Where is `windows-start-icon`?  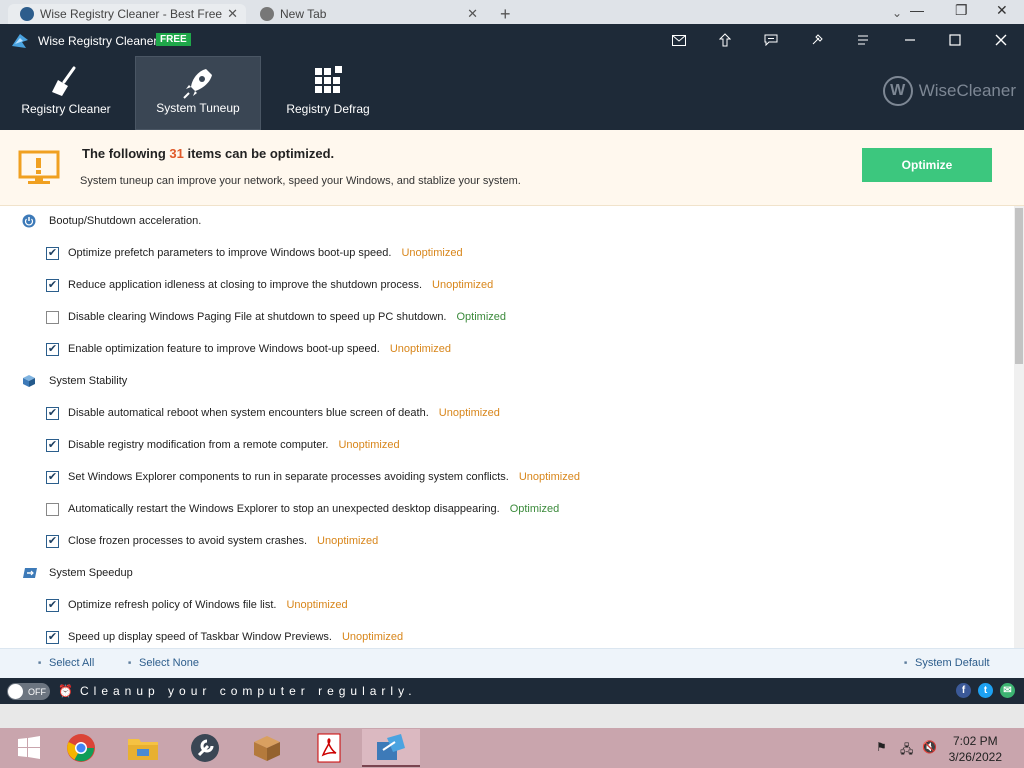
windows-start-icon is located at coordinates (29, 748).